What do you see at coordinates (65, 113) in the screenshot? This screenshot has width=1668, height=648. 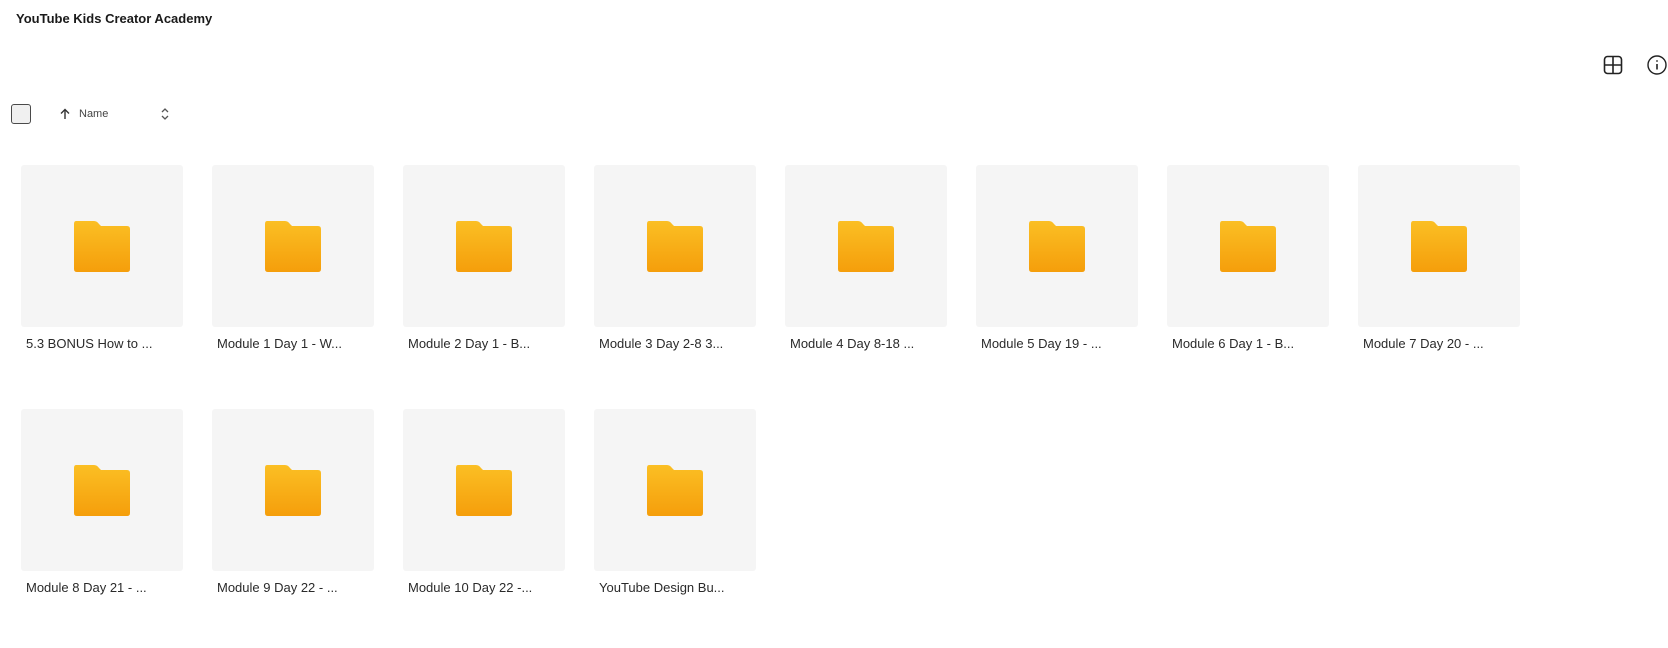 I see `arrow-up-icon` at bounding box center [65, 113].